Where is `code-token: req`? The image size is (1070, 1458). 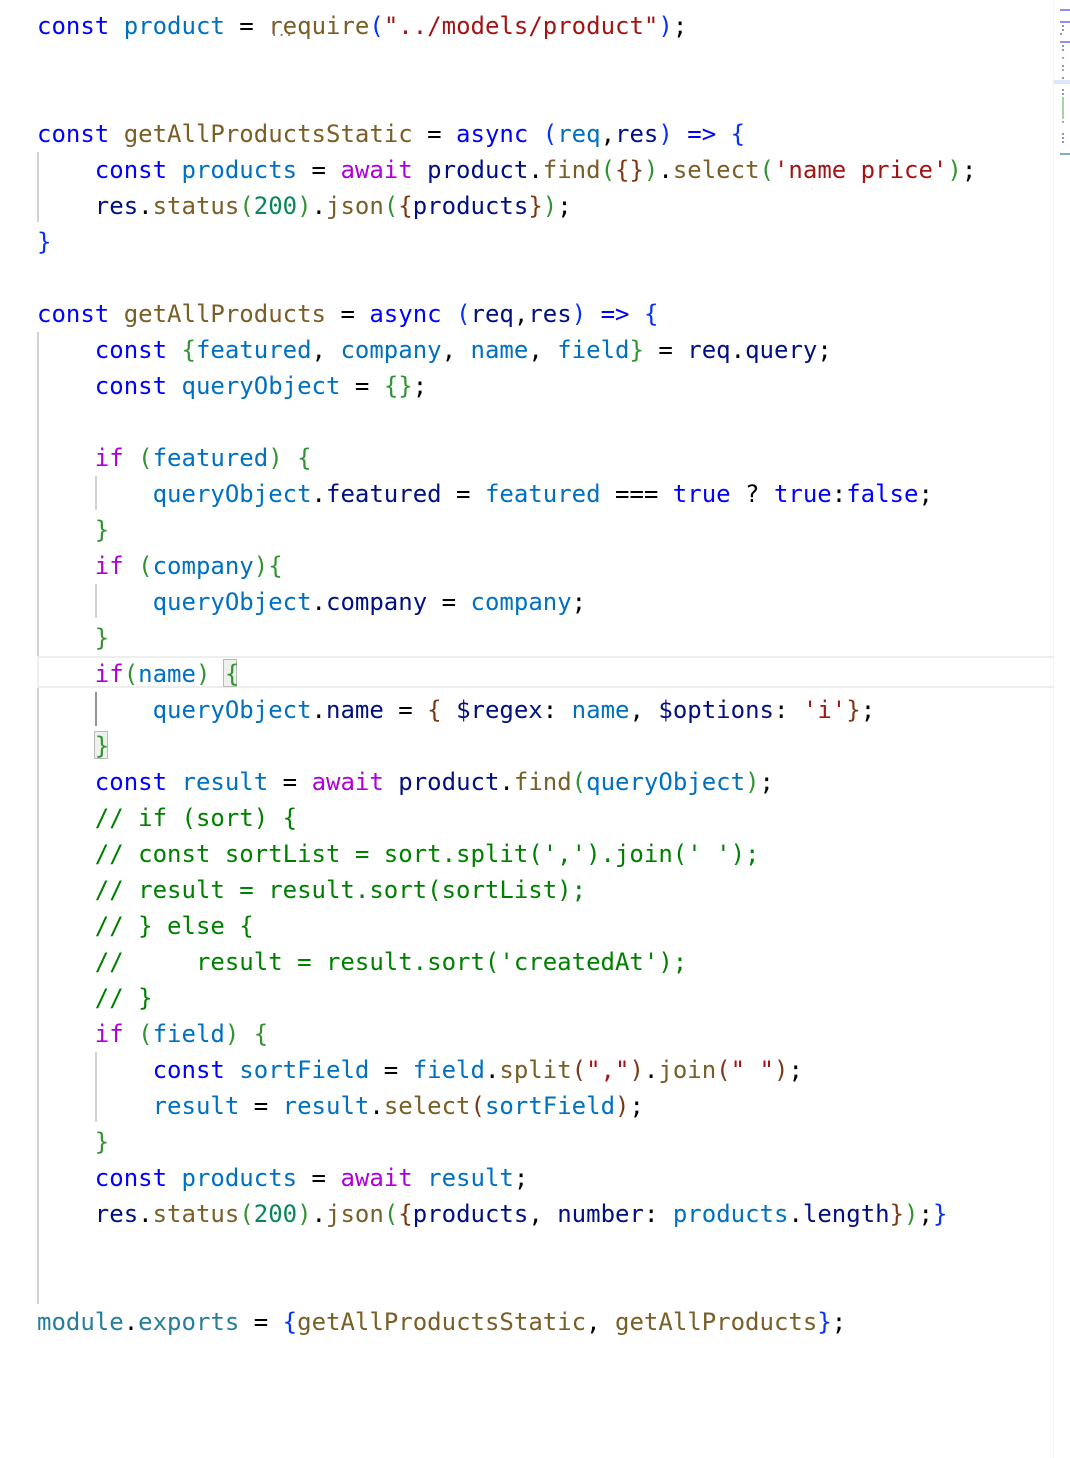
code-token: req is located at coordinates (492, 314).